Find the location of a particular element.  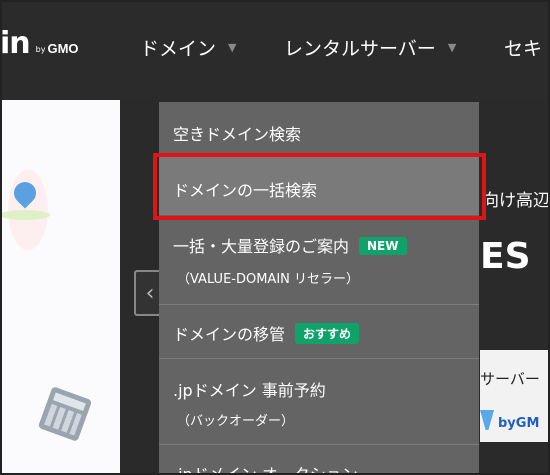

brand-icon is located at coordinates (487, 420).